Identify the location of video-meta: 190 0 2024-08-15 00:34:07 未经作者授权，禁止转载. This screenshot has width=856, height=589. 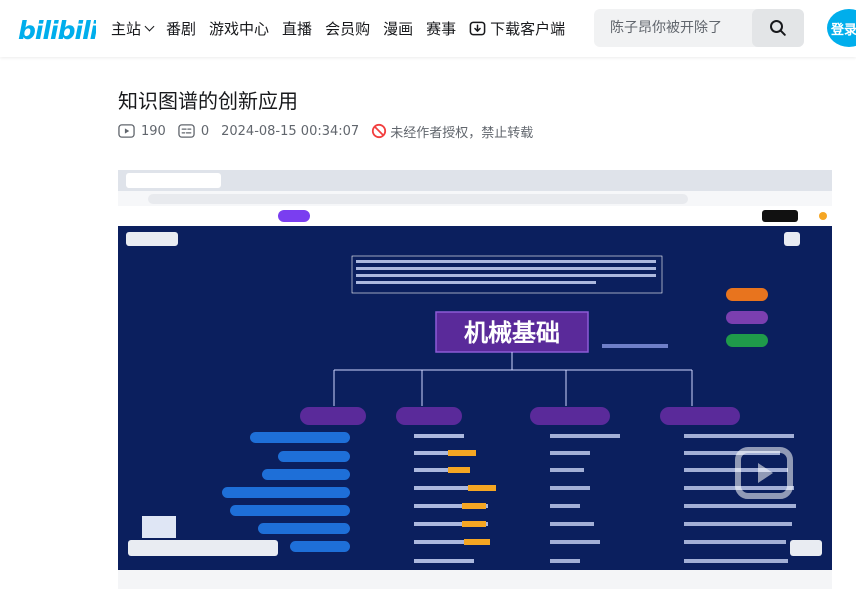
(325, 131).